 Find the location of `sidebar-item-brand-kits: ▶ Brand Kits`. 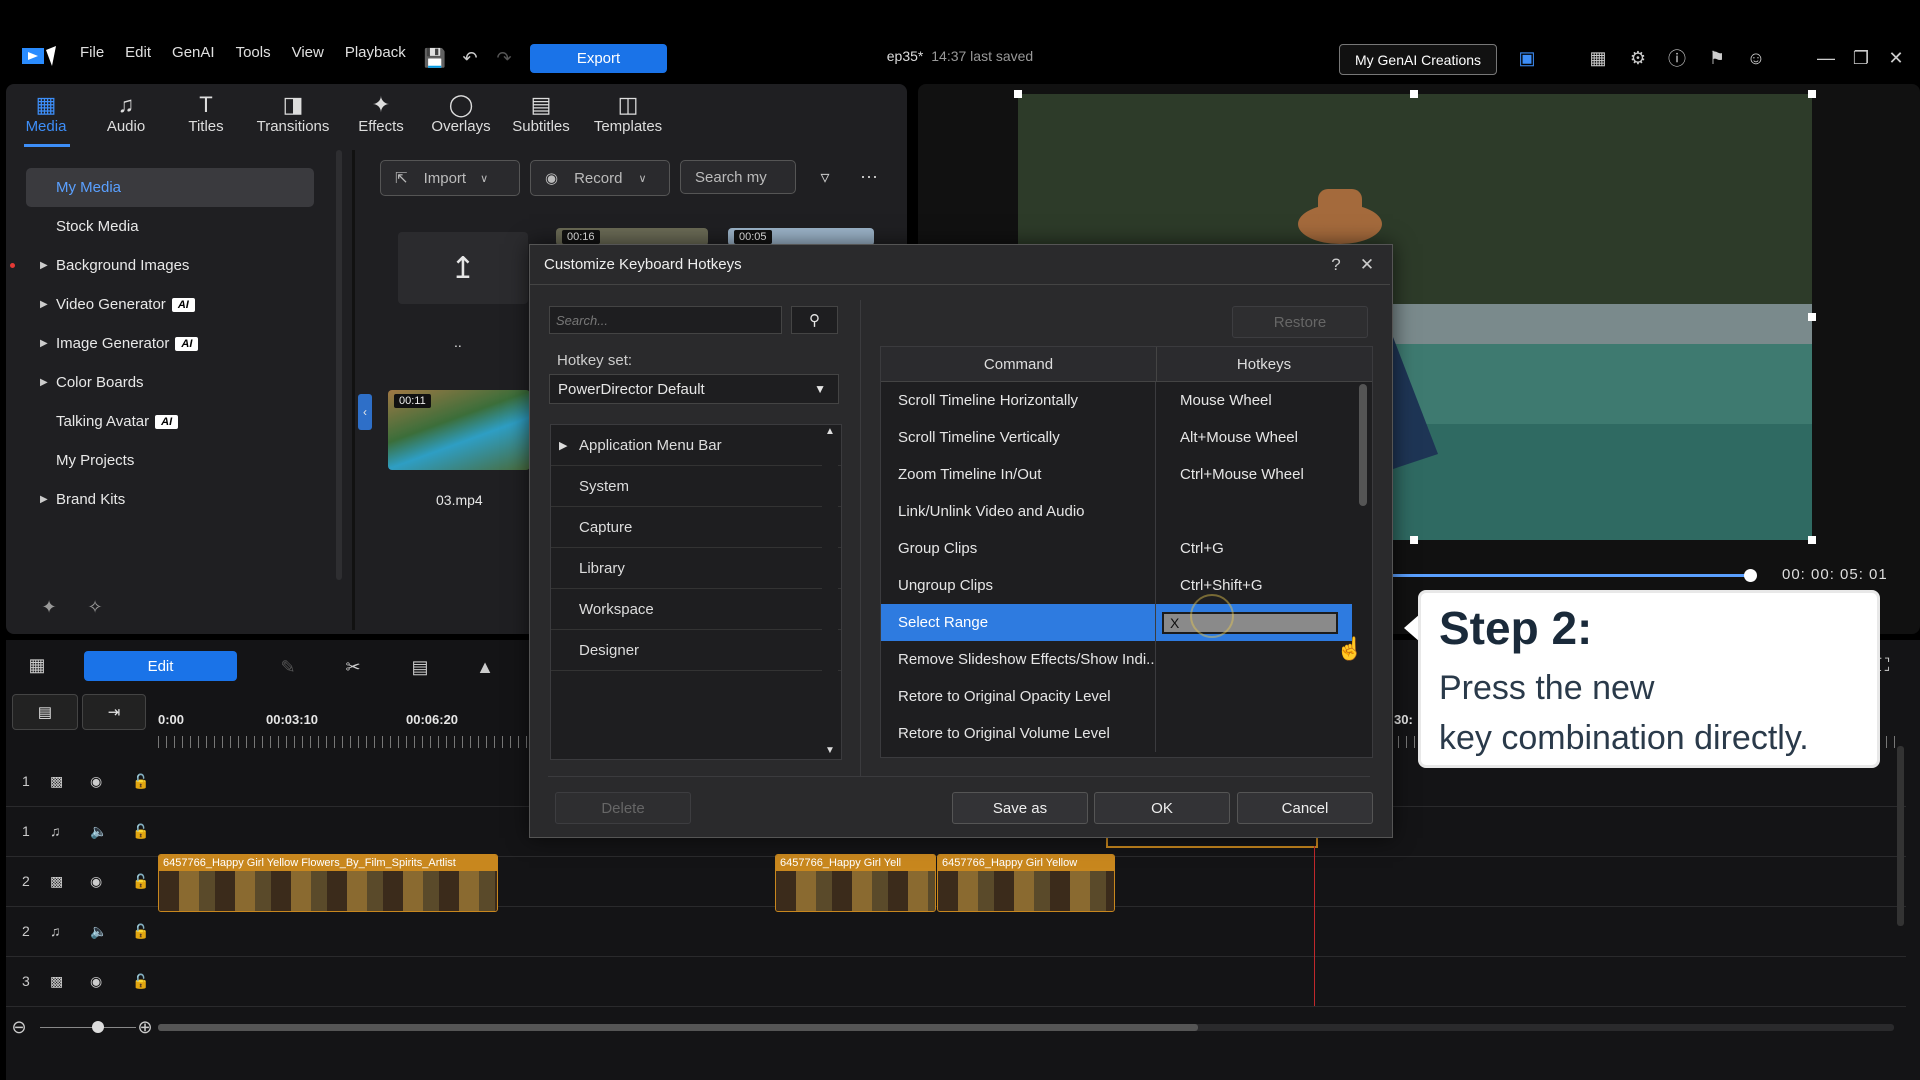

sidebar-item-brand-kits: ▶ Brand Kits is located at coordinates (191, 499).